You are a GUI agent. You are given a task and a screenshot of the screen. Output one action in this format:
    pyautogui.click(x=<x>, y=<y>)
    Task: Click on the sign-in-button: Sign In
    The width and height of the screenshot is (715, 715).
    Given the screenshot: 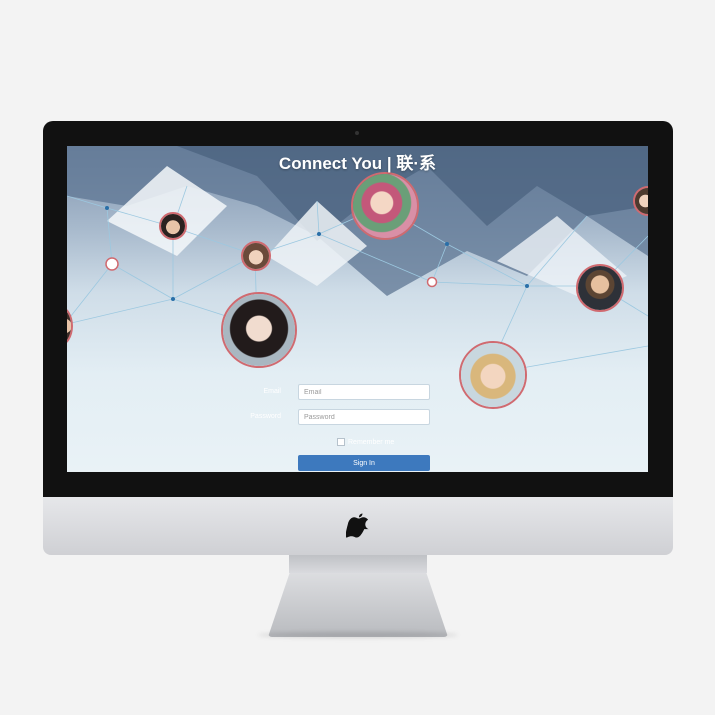 What is the action you would take?
    pyautogui.click(x=364, y=463)
    